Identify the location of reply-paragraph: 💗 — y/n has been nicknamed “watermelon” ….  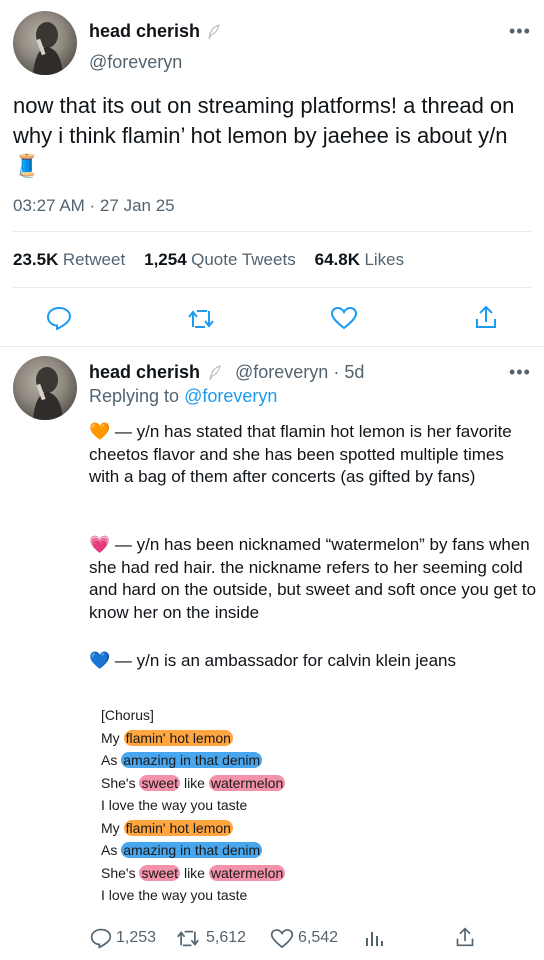
(313, 578).